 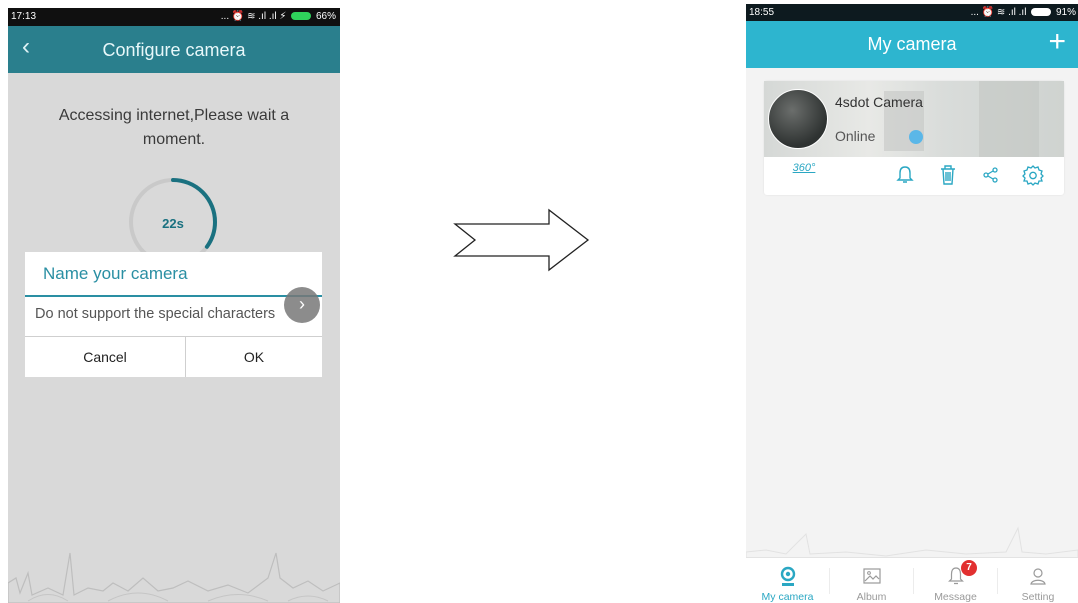 I want to click on camera-actions: 360°, so click(x=914, y=176).